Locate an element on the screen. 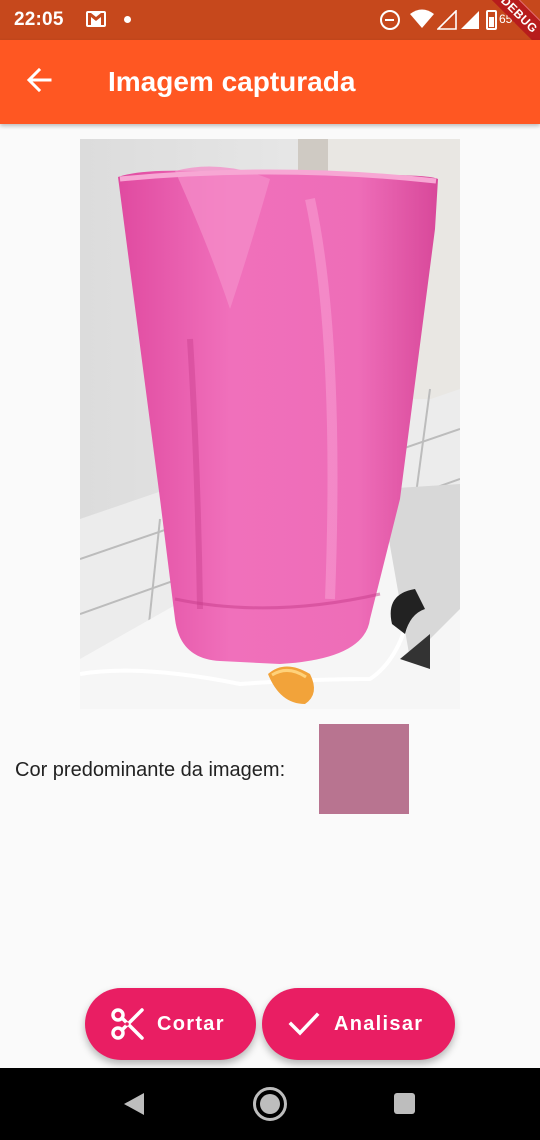 The image size is (540, 1140). battery-fill is located at coordinates (491, 22).